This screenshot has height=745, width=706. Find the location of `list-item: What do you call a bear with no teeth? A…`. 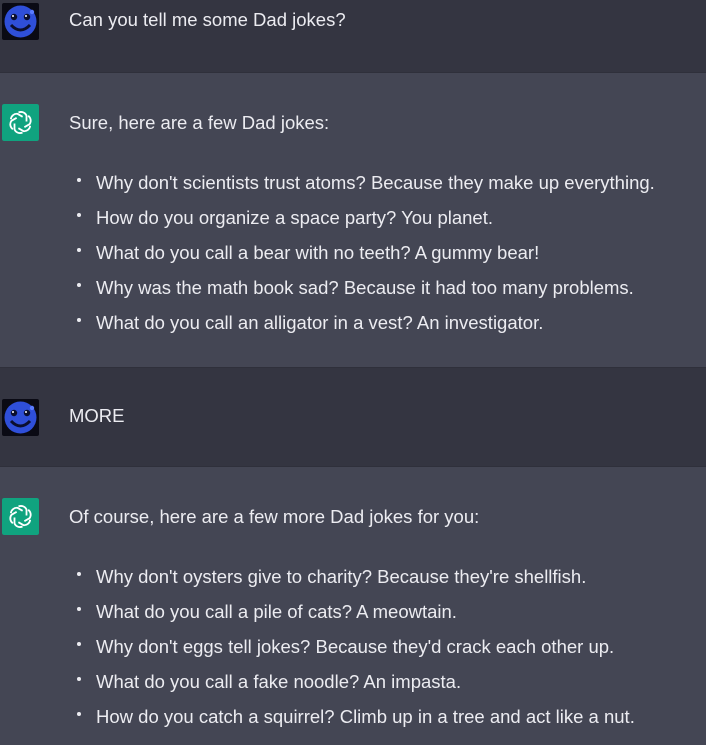

list-item: What do you call a bear with no teeth? A… is located at coordinates (366, 258).